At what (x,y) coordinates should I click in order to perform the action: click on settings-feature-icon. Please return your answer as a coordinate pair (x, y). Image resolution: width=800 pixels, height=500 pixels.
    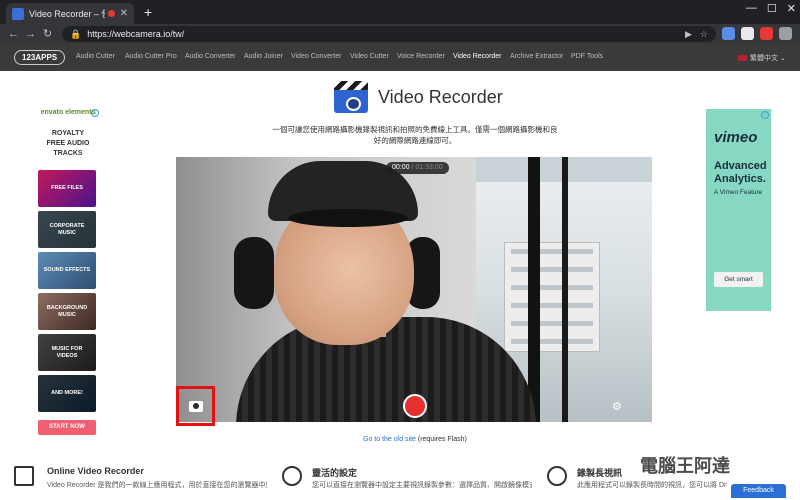
    Looking at the image, I should click on (292, 476).